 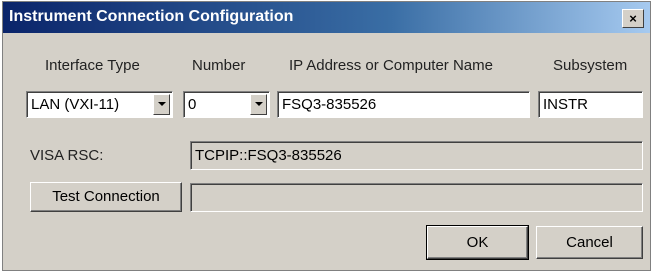 I want to click on interface-type-select: LAN (VXI-11), so click(x=99, y=104).